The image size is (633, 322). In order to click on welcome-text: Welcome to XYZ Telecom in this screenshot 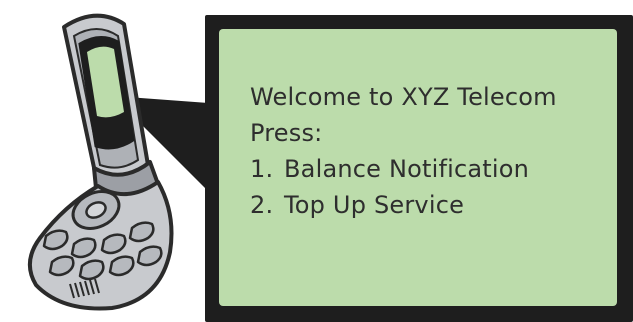, I will do `click(403, 97)`.